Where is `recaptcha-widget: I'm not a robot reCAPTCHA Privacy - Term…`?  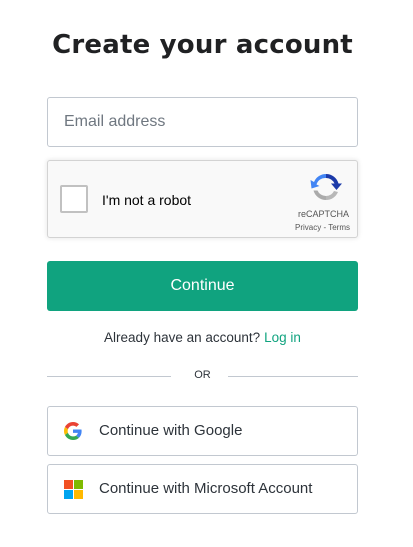
recaptcha-widget: I'm not a robot reCAPTCHA Privacy - Term… is located at coordinates (202, 199).